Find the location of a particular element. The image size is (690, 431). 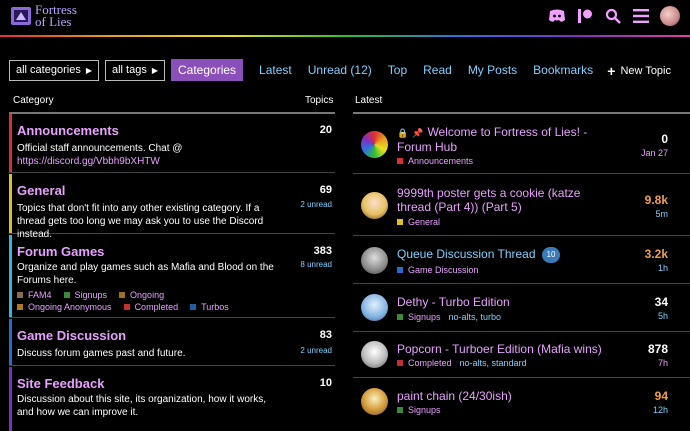

subcategory-turbos: Turbos is located at coordinates (209, 307).